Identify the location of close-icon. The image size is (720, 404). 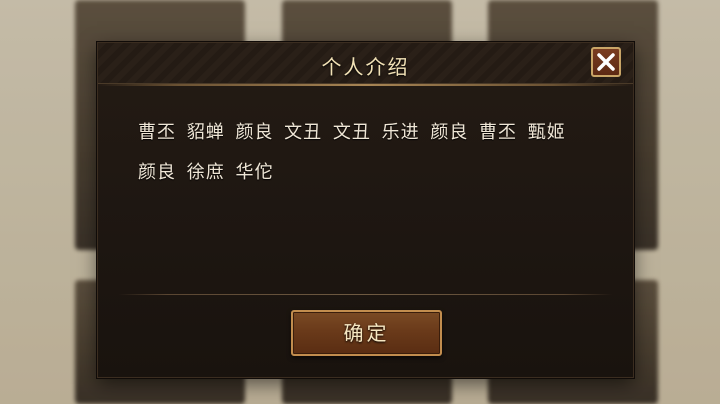
(606, 62).